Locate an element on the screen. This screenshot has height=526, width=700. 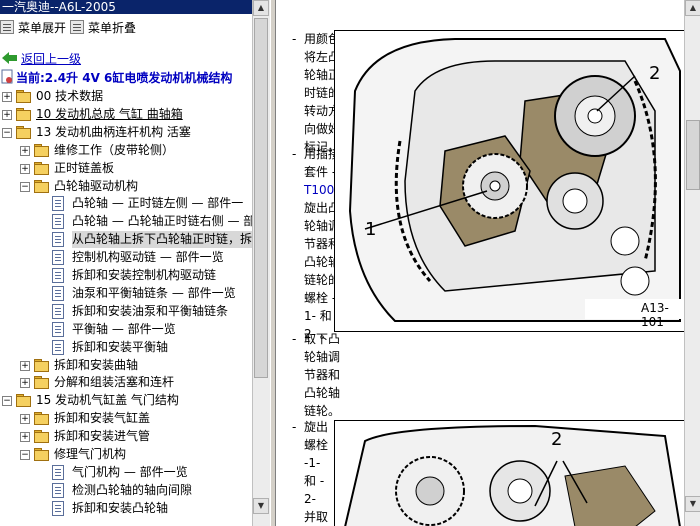
tree-scrollbar: ▲ ▼ is located at coordinates (261, 263).